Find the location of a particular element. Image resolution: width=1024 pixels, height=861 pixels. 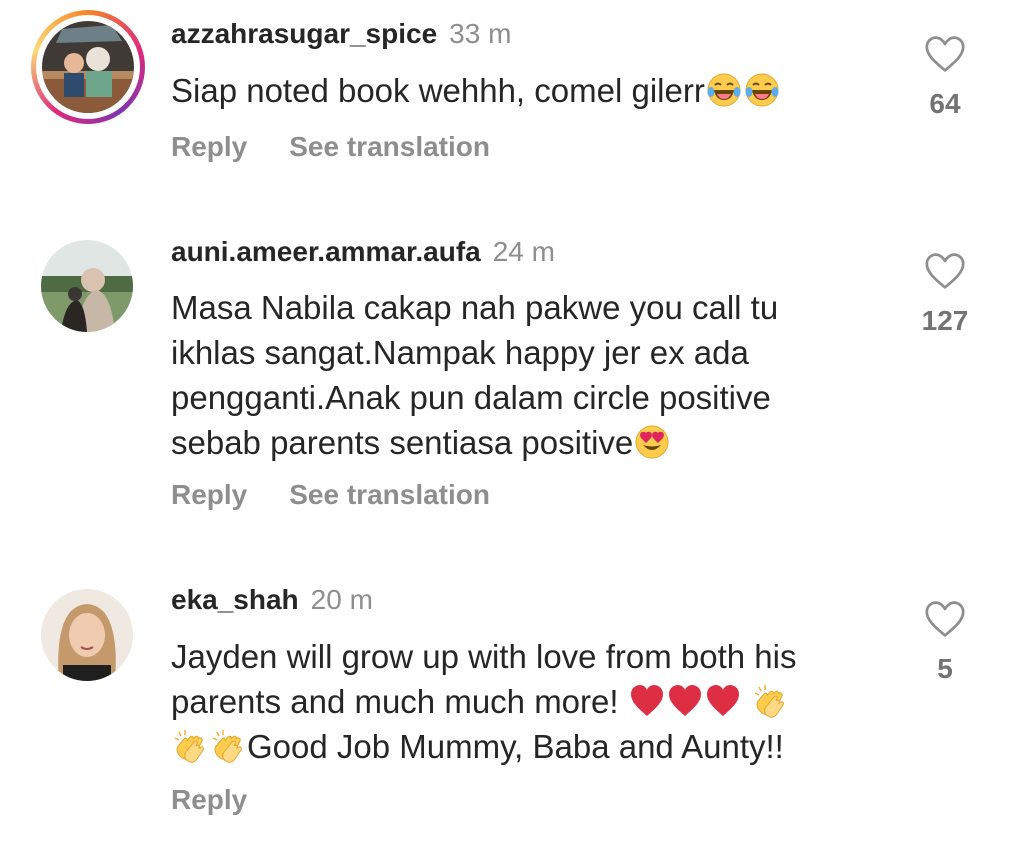

comment-header: azzahrasugar_spice 33 m is located at coordinates (341, 34).